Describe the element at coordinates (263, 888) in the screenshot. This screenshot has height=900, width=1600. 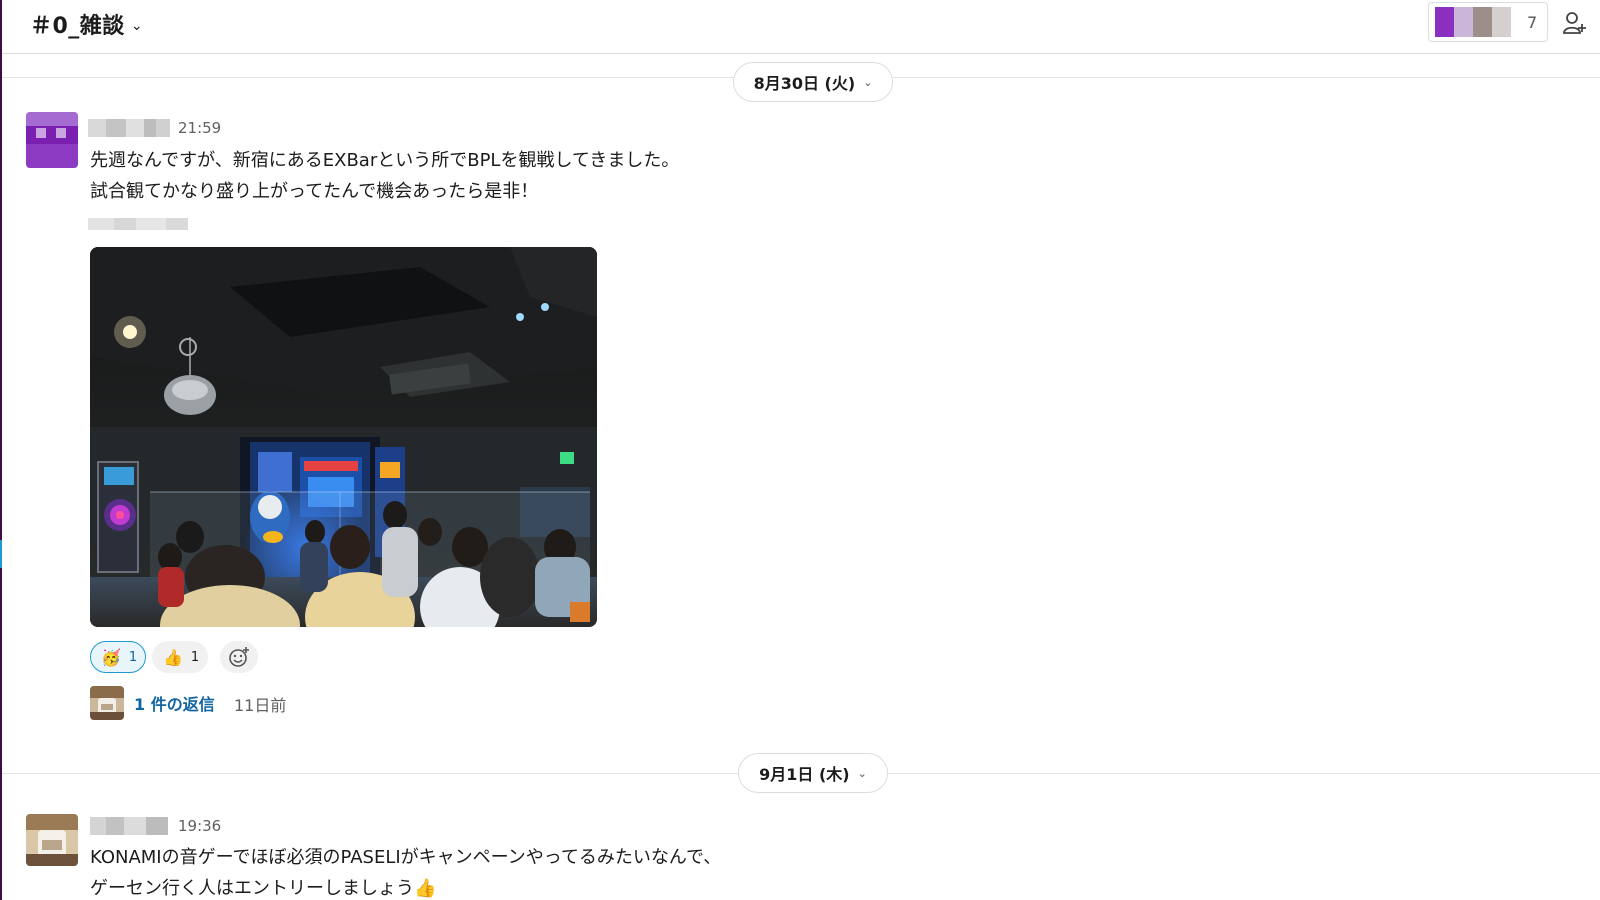
I see `message-text-line: ゲーセン行く人はエントリーしましょう👍` at that location.